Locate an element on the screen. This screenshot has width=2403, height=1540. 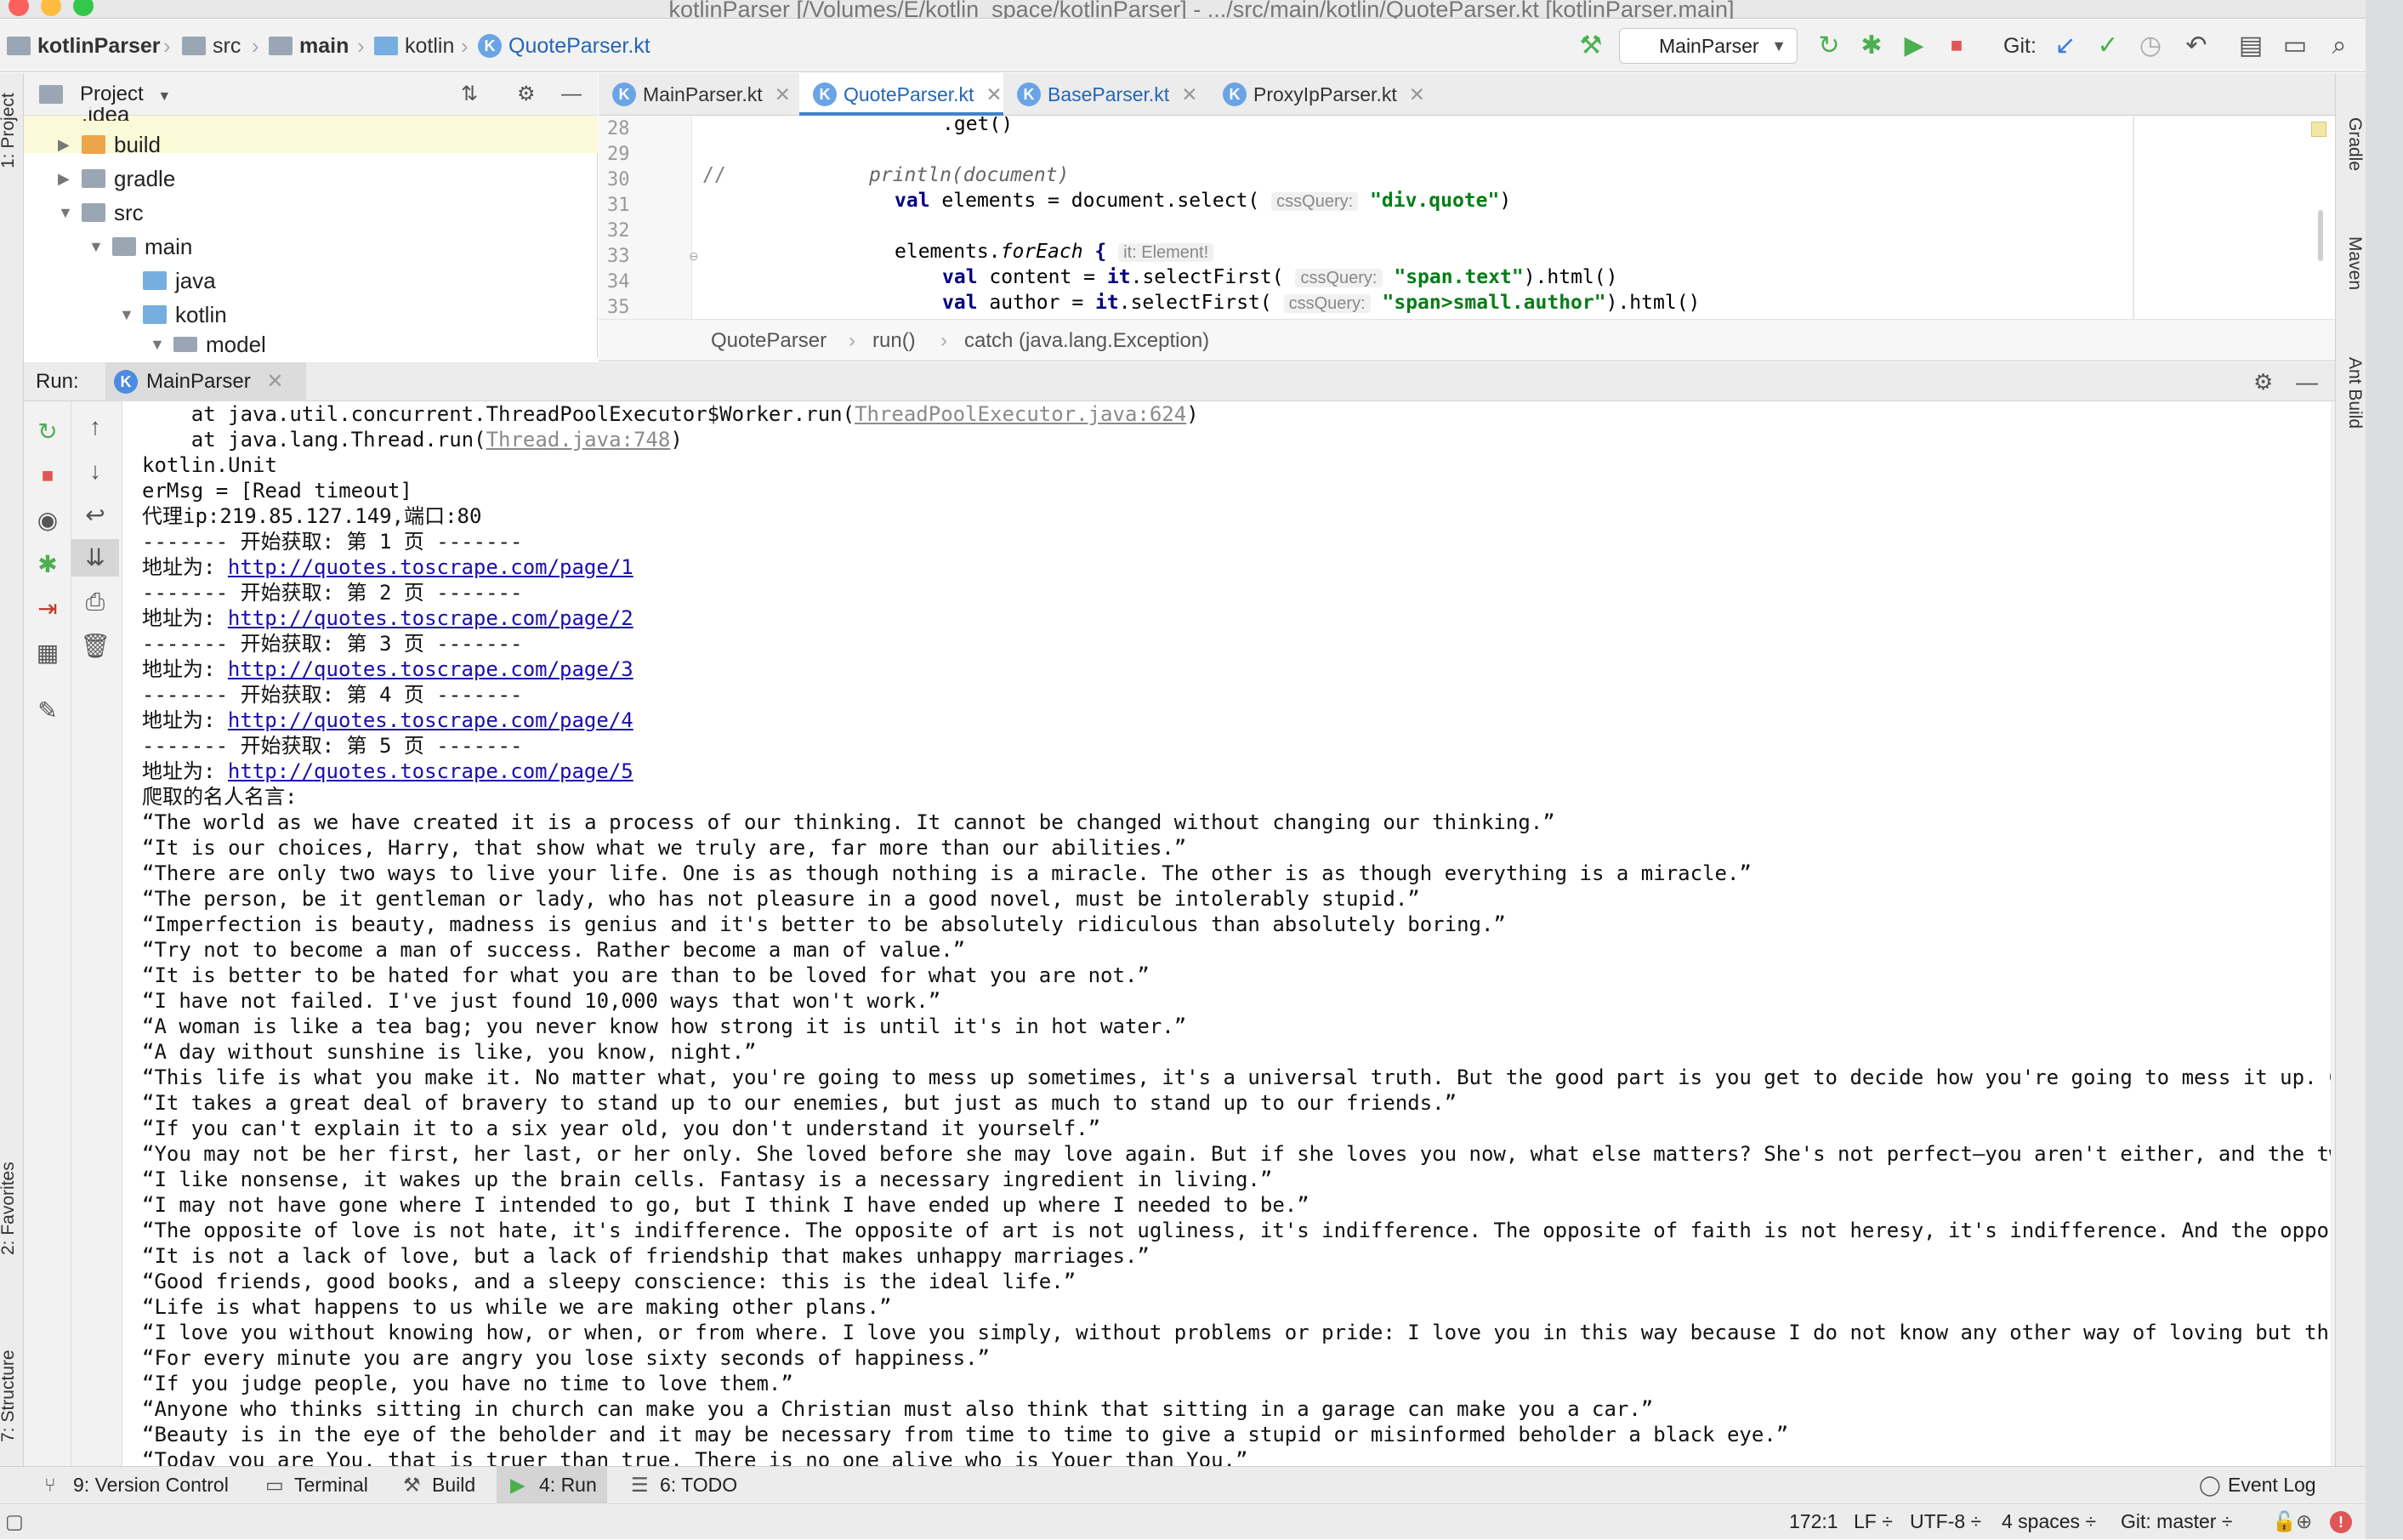
build-hammer-icon: ⚒ is located at coordinates (1590, 45).